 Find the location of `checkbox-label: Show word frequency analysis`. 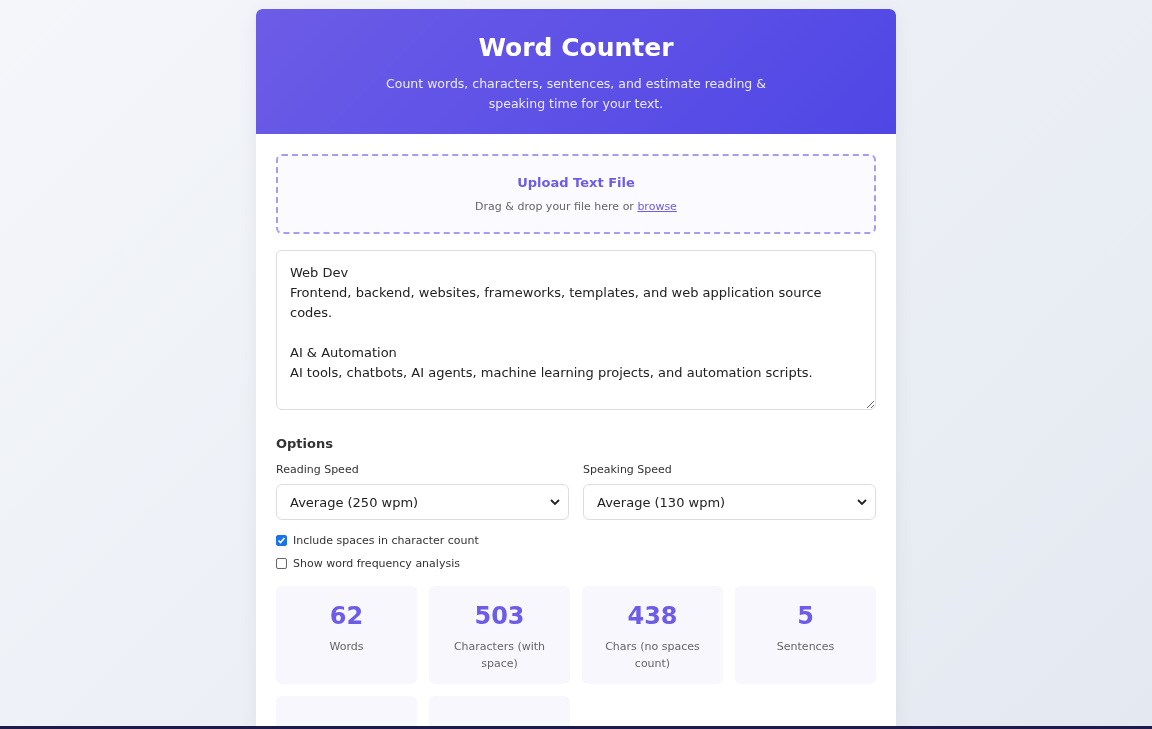

checkbox-label: Show word frequency analysis is located at coordinates (376, 563).